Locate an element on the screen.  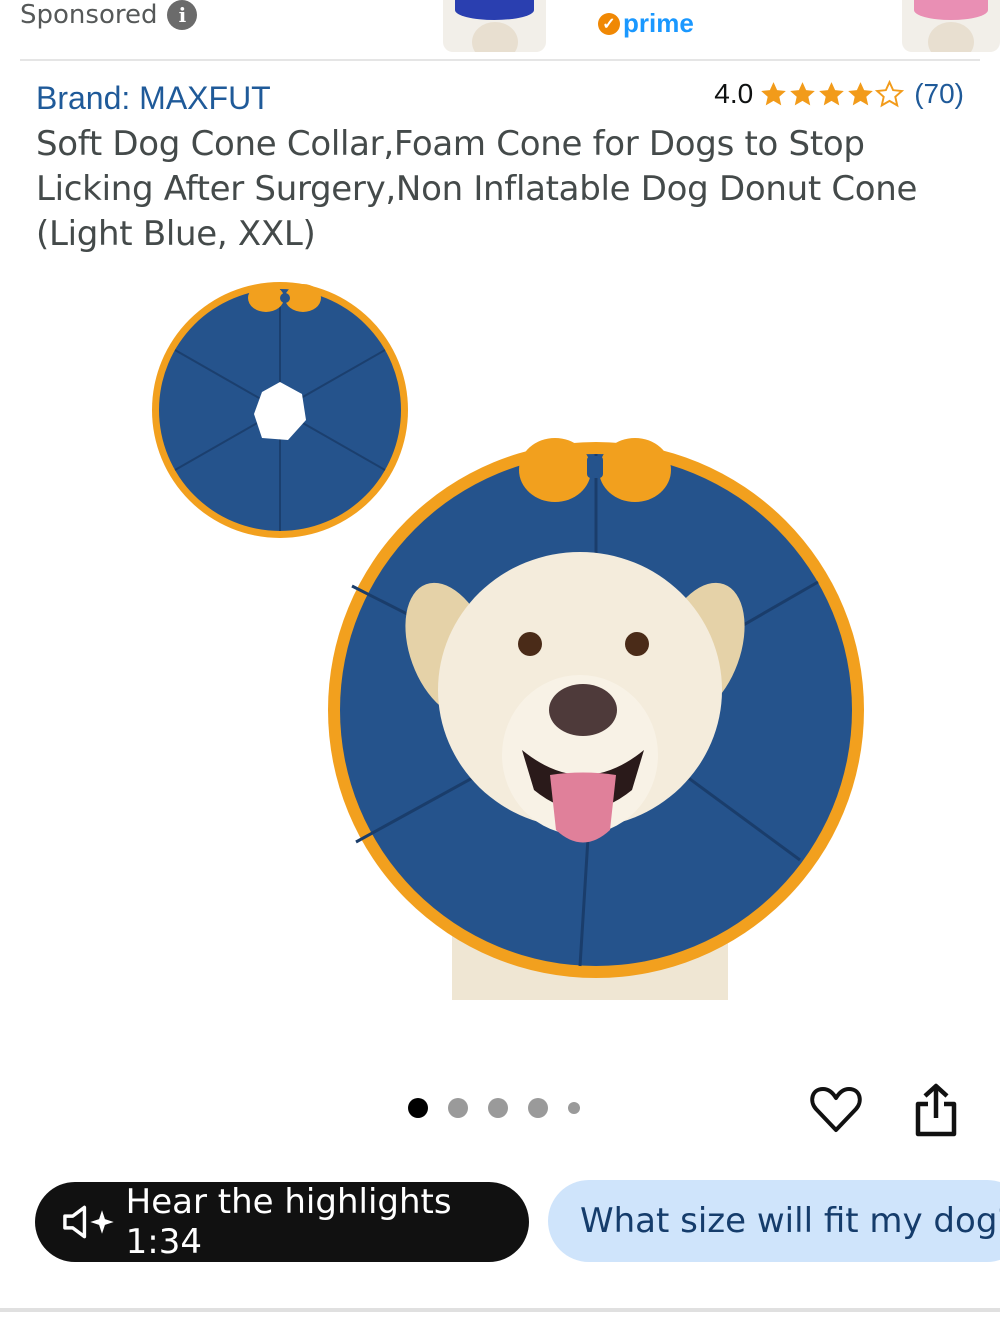
carousel-indicator is located at coordinates (494, 1108).